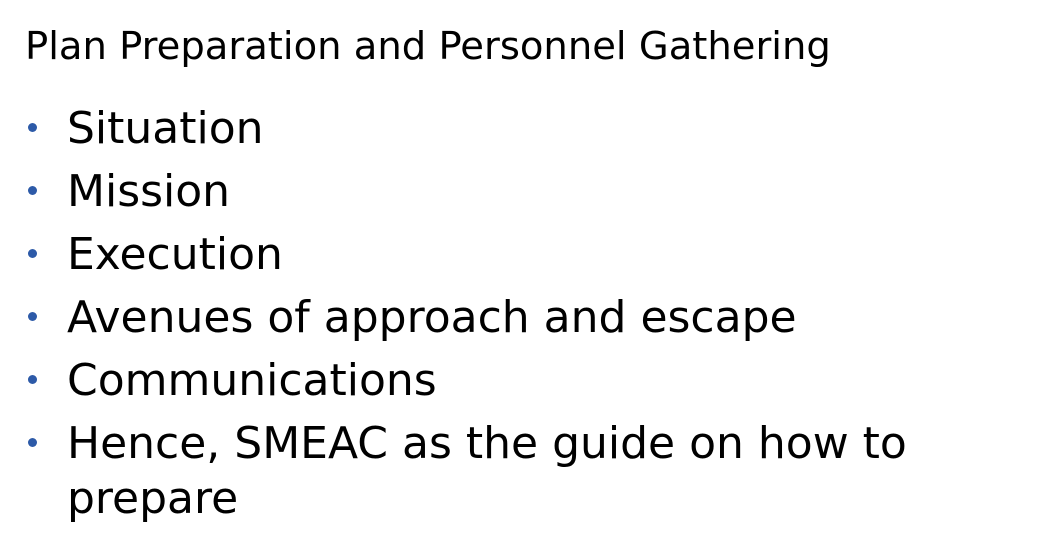 The width and height of the screenshot is (1047, 537). What do you see at coordinates (473, 191) in the screenshot?
I see `list-item: Mission` at bounding box center [473, 191].